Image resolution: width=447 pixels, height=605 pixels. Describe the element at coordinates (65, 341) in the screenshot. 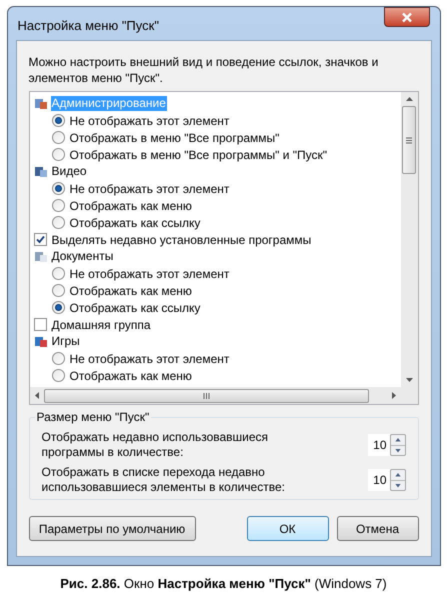

I see `category-label: Игры` at that location.